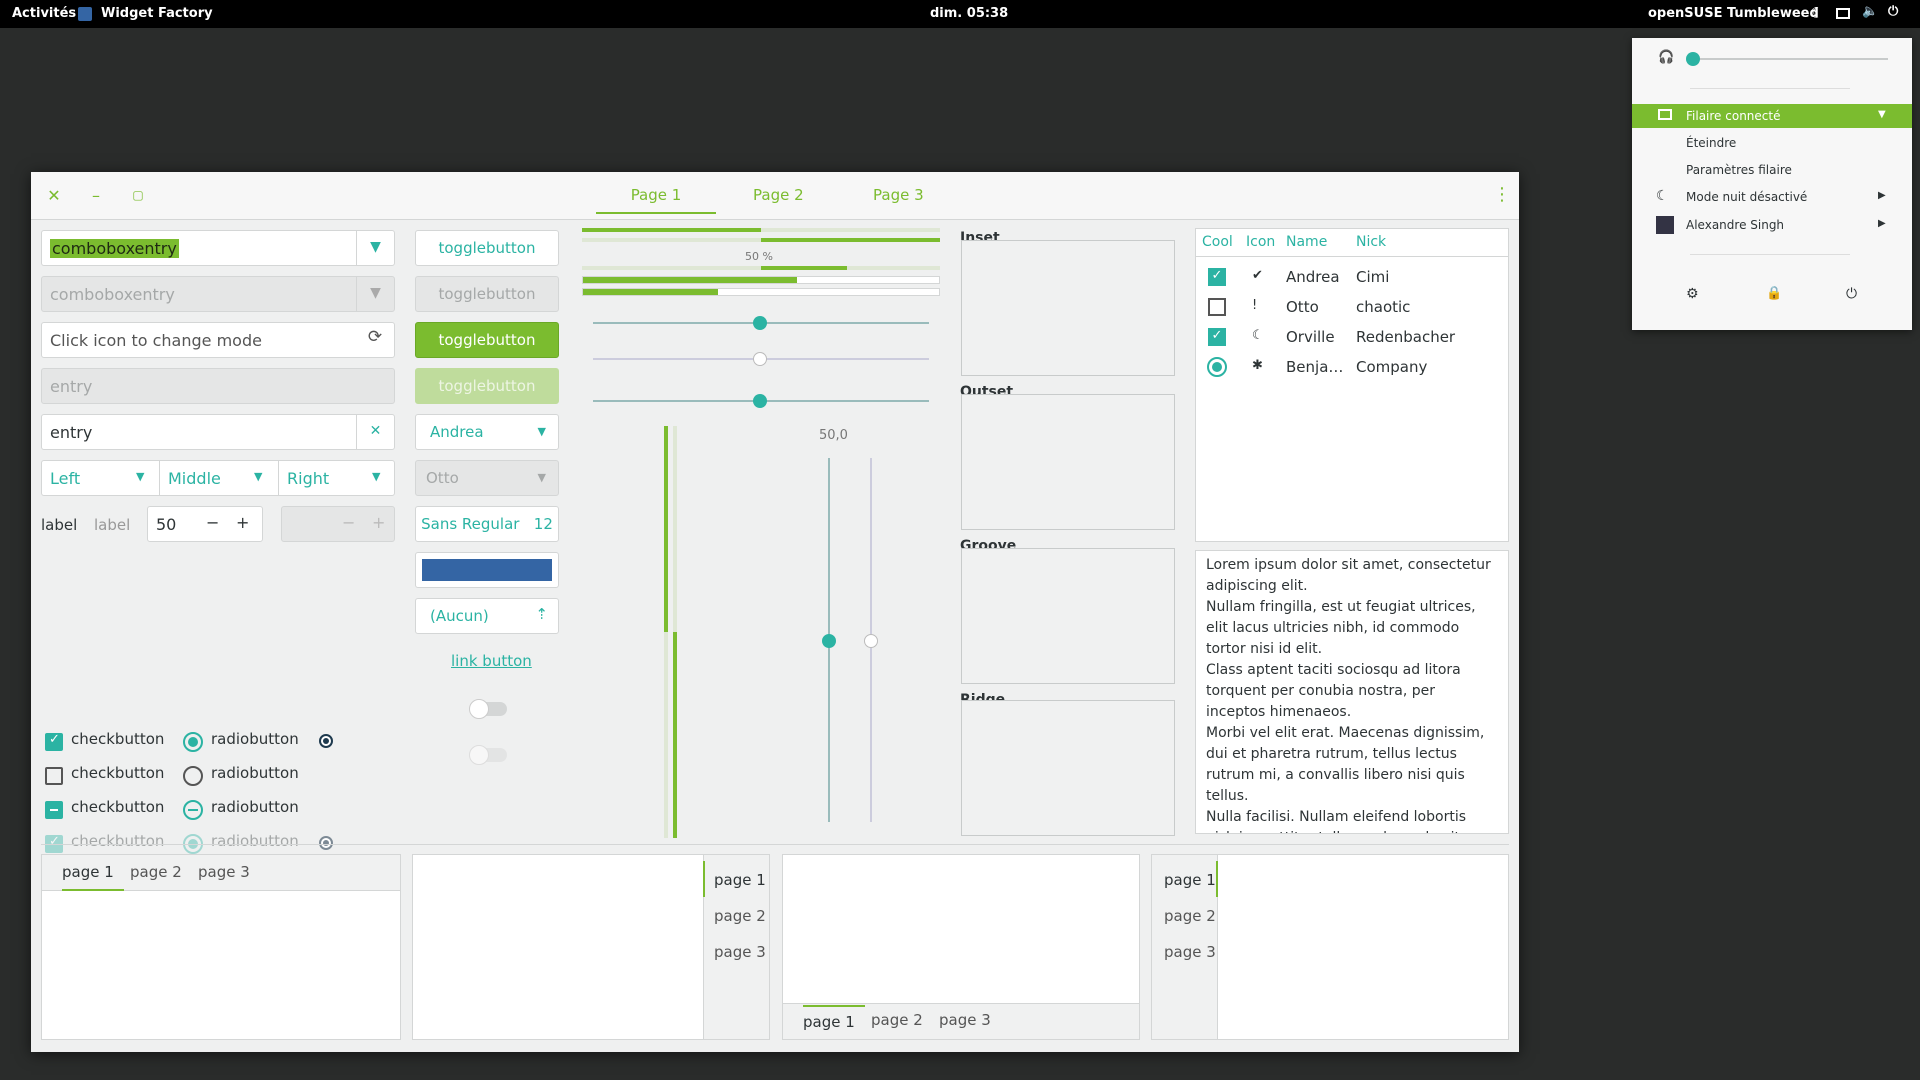 Image resolution: width=1920 pixels, height=1080 pixels. What do you see at coordinates (898, 195) in the screenshot?
I see `tab-page-3: Page 3` at bounding box center [898, 195].